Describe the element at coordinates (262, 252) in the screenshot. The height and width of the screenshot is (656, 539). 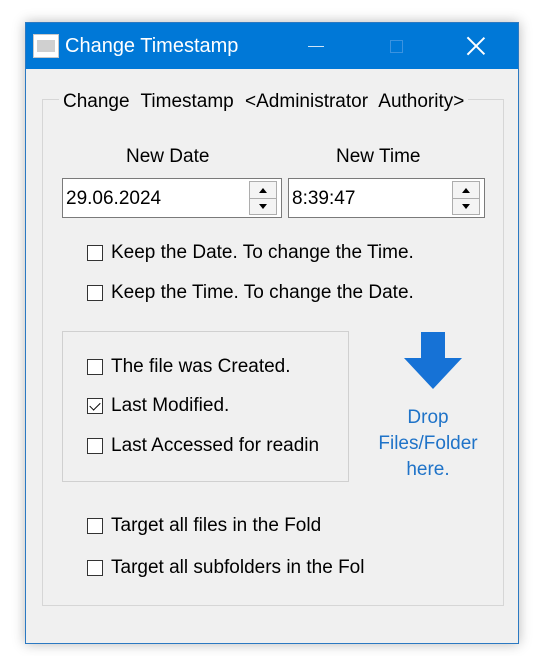
I see `keep-date-label: Keep the Date. To change the Time.` at that location.